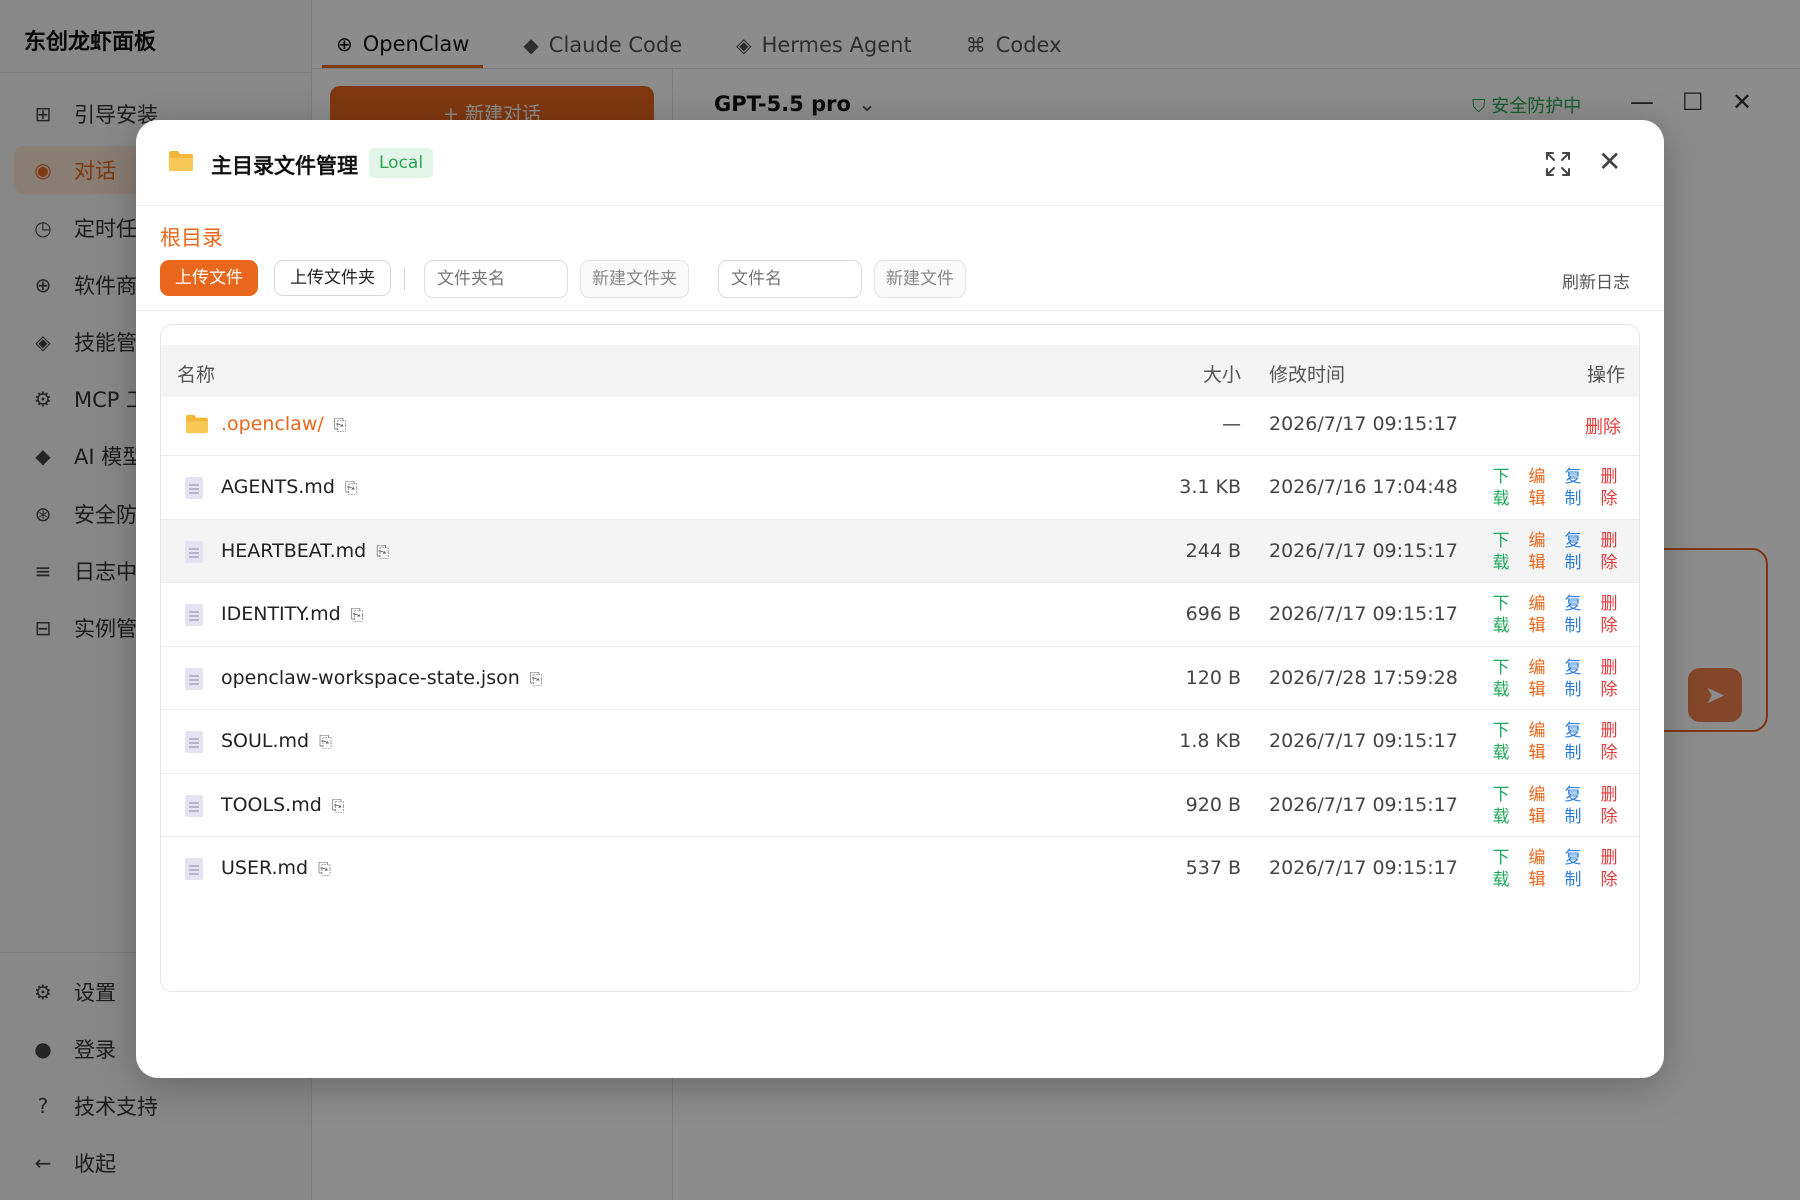 This screenshot has height=1200, width=1800. Describe the element at coordinates (900, 868) in the screenshot. I see `table-row: USER.md ⎘ 537 B 2026/7/17 09:15:17 下载编辑复制删除` at that location.